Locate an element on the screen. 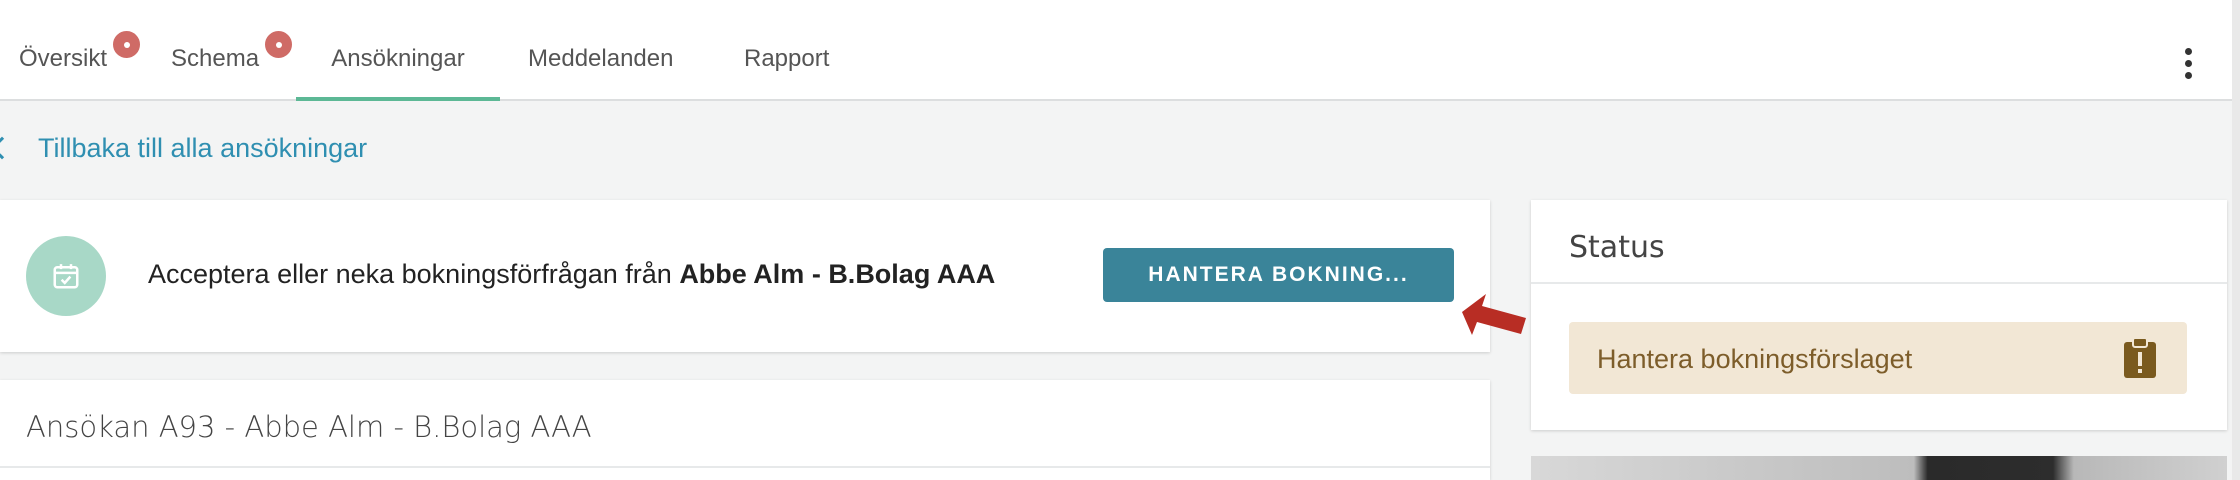 Image resolution: width=2240 pixels, height=480 pixels. more-vertical-icon is located at coordinates (2188, 65).